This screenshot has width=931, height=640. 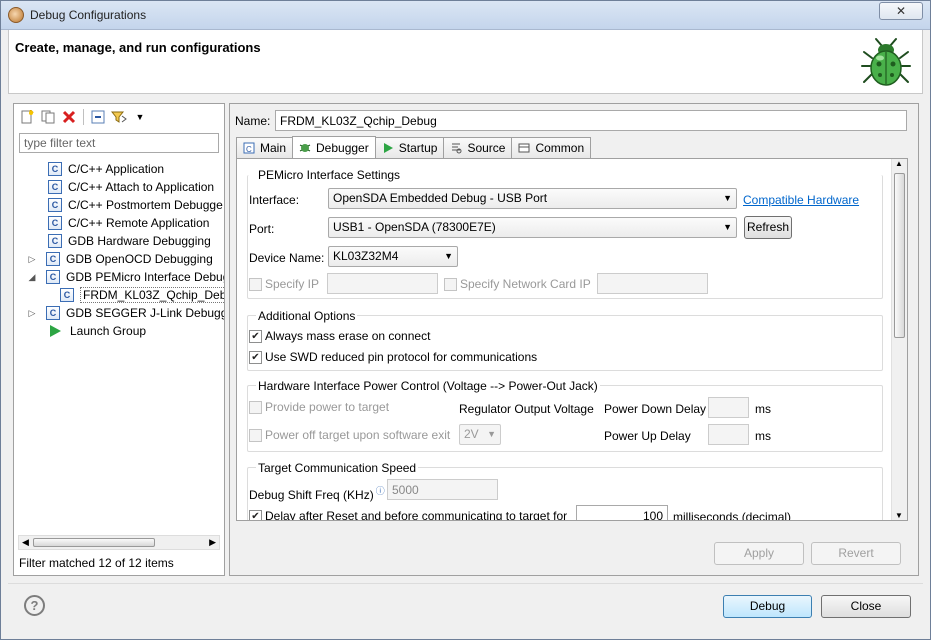 I want to click on tree-item-label: GDB Hardware Debugging, so click(x=139, y=241).